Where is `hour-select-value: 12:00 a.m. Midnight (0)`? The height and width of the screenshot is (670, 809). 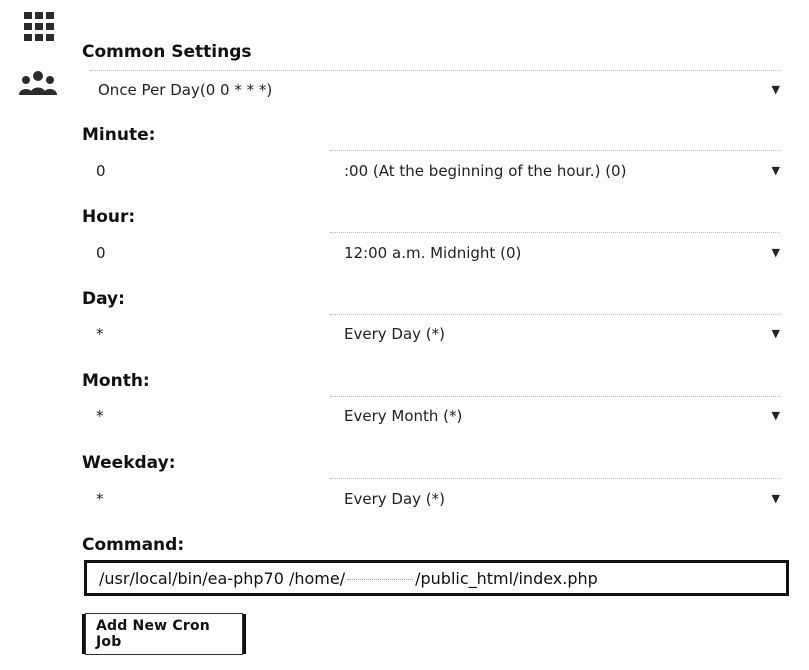 hour-select-value: 12:00 a.m. Midnight (0) is located at coordinates (433, 253).